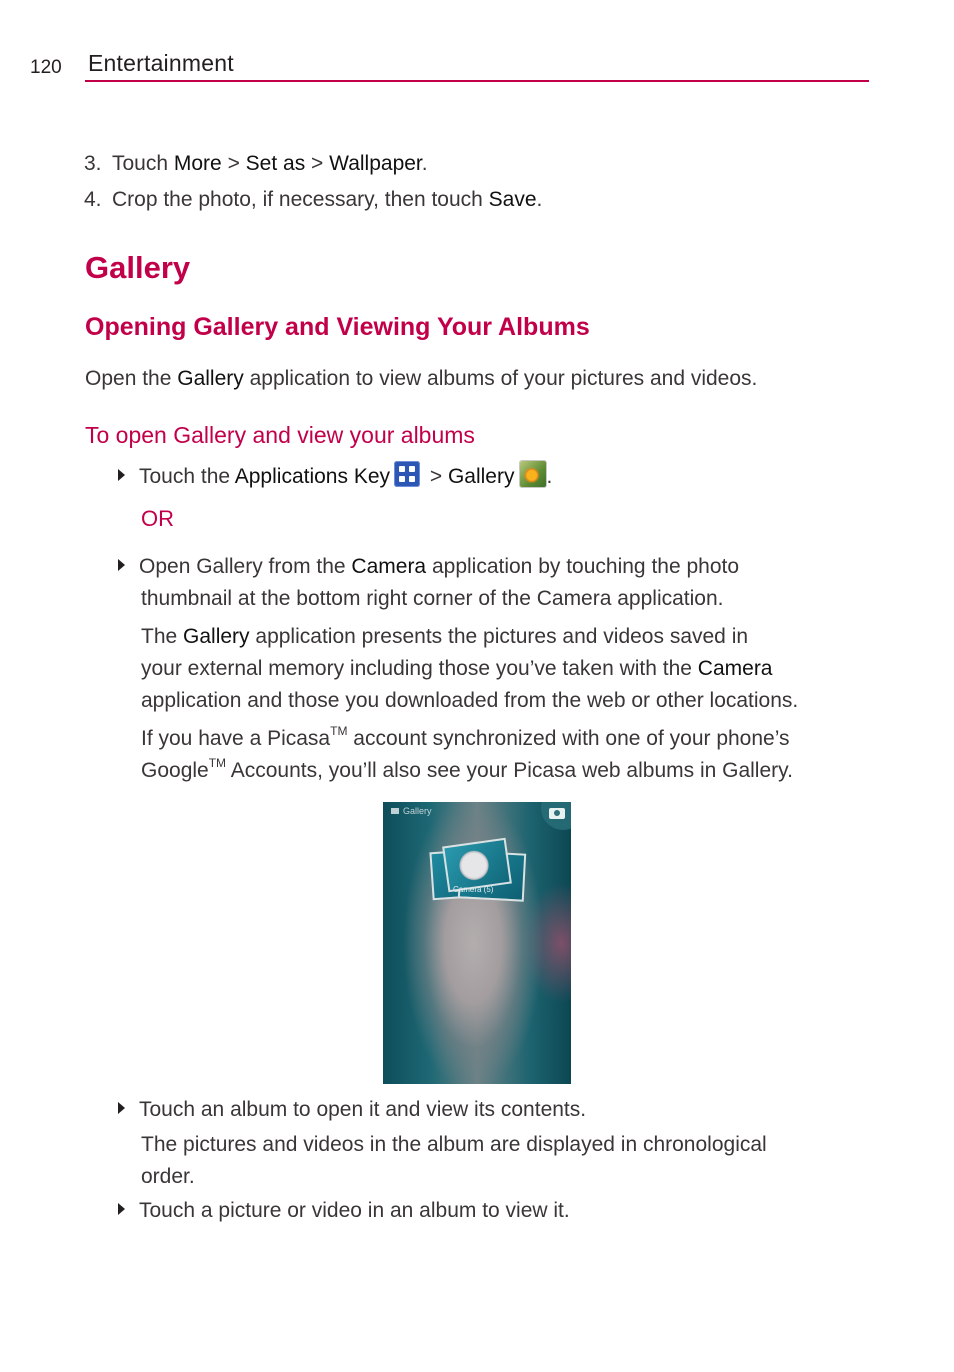  I want to click on procedure-title: To open Gallery and view your albums, so click(280, 435).